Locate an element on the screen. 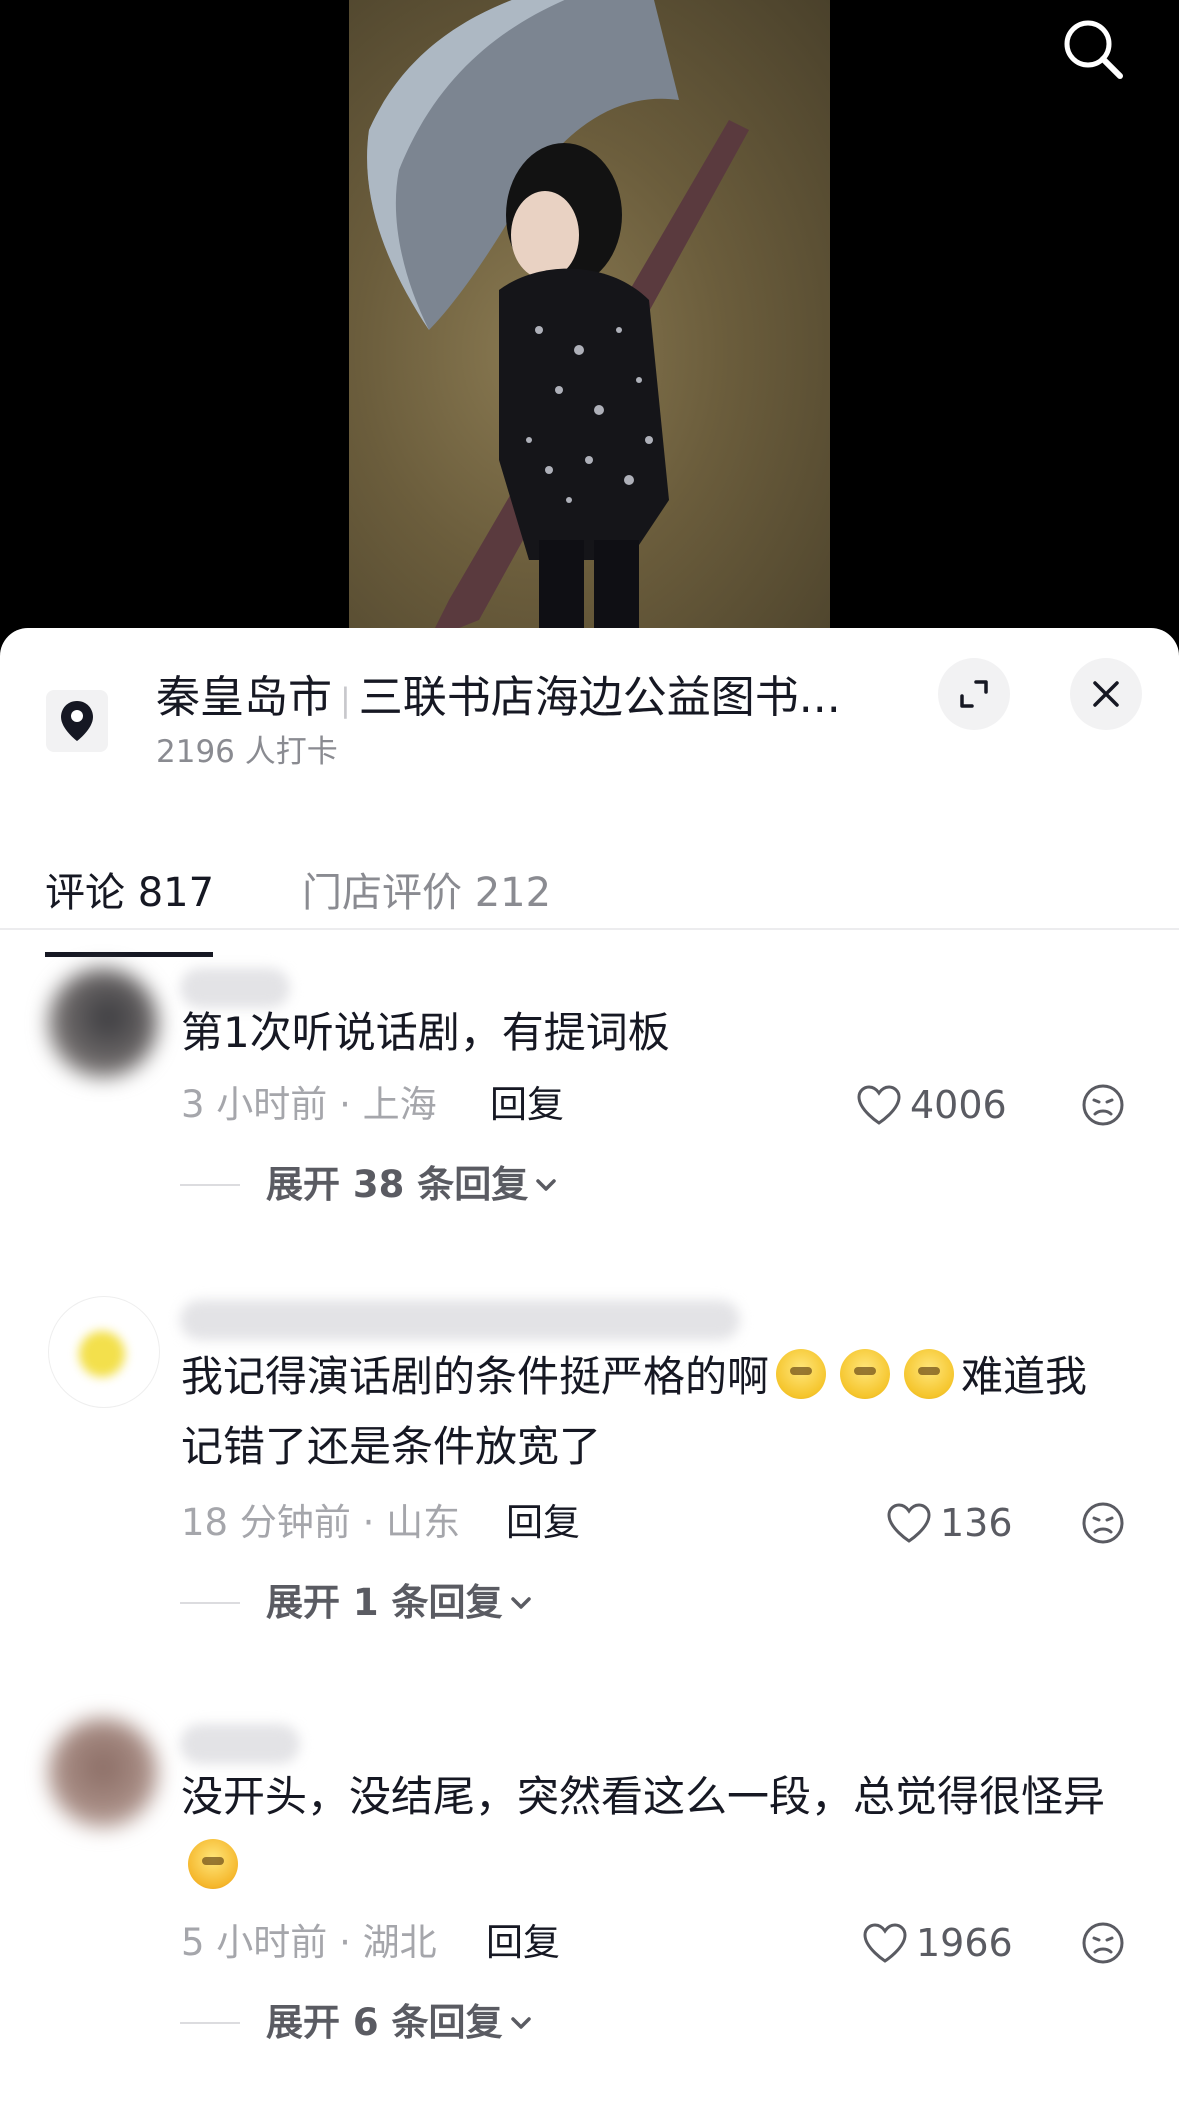 This screenshot has width=1179, height=2111. comment-text-part: 我记得演话剧的条件挺严格的啊 is located at coordinates (475, 1376).